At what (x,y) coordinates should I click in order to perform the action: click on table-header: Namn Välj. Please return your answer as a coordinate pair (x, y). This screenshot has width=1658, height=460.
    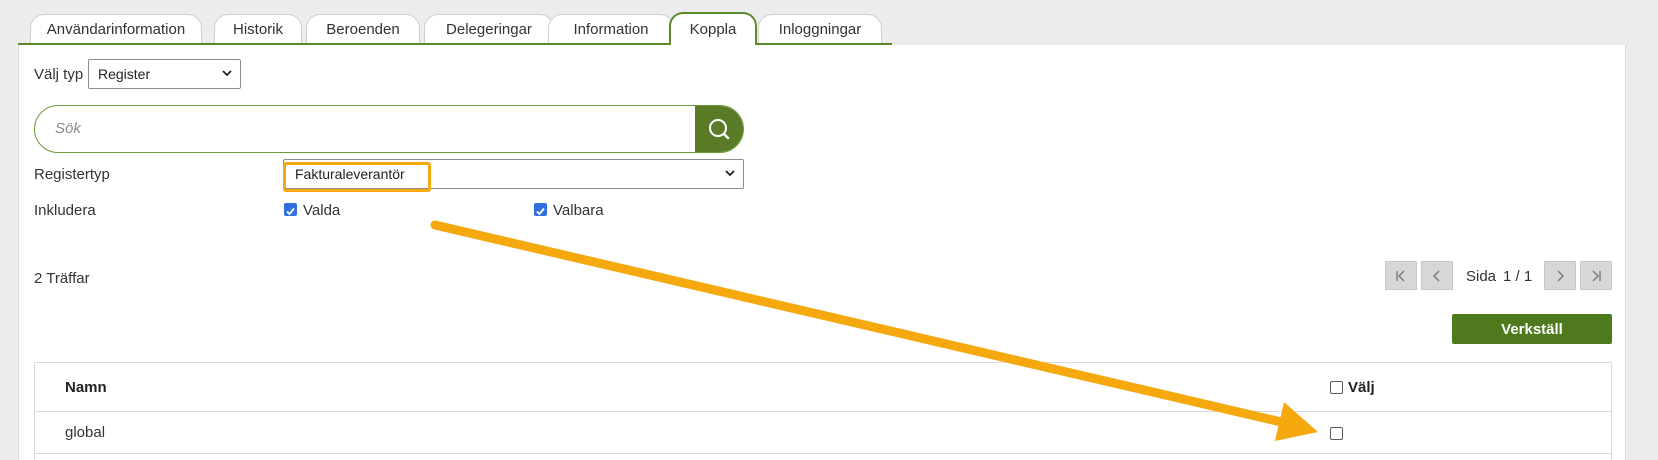
    Looking at the image, I should click on (823, 387).